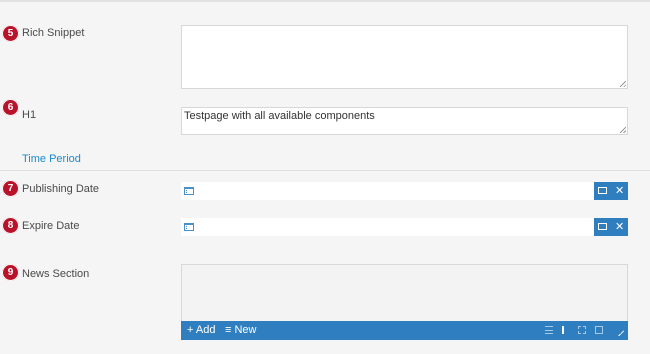 The height and width of the screenshot is (354, 650). Describe the element at coordinates (582, 330) in the screenshot. I see `grid-view-icon` at that location.